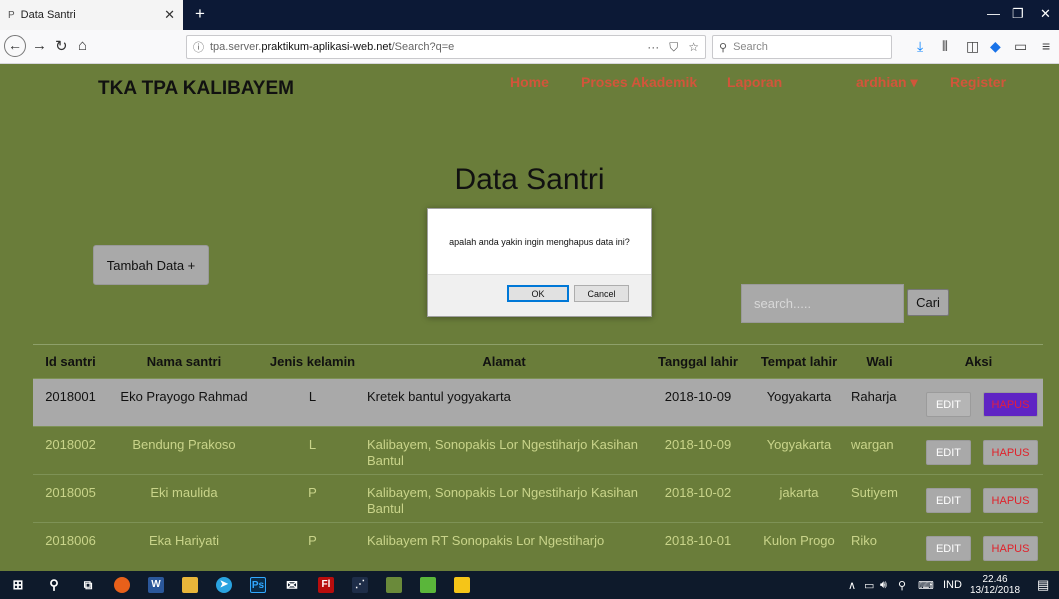  Describe the element at coordinates (879, 361) in the screenshot. I see `header-wali: Wali` at that location.